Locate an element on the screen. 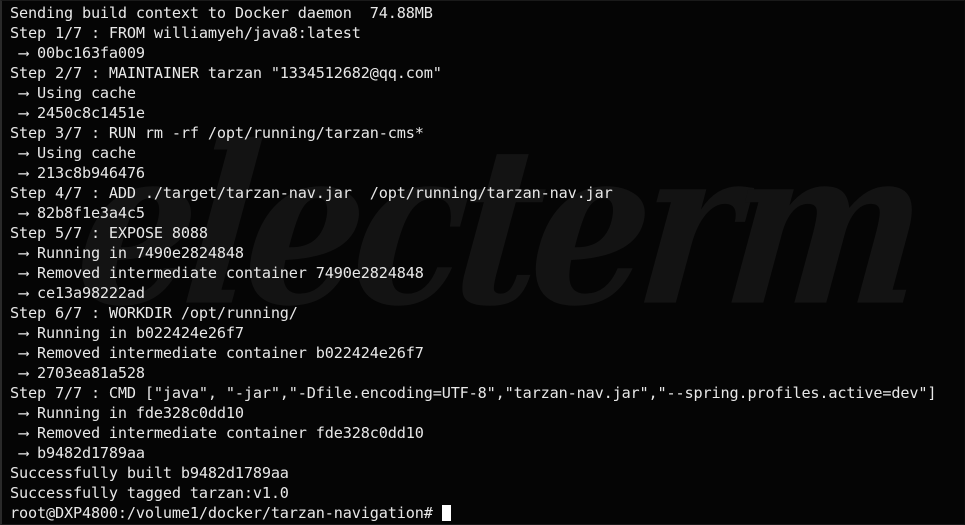  terminal-line: ⟶ Running in 7490e2824848 is located at coordinates (127, 253).